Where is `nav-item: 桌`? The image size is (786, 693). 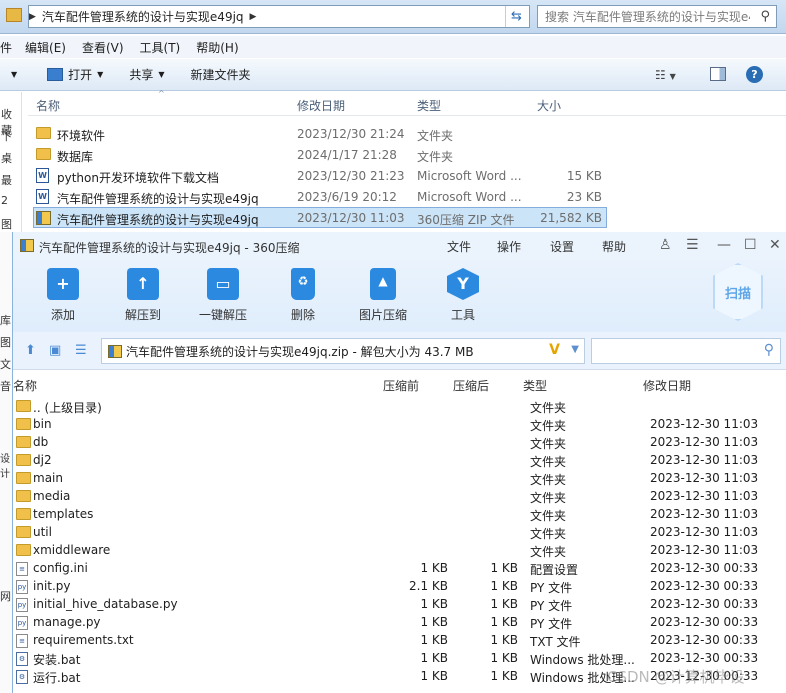 nav-item: 桌 is located at coordinates (6, 158).